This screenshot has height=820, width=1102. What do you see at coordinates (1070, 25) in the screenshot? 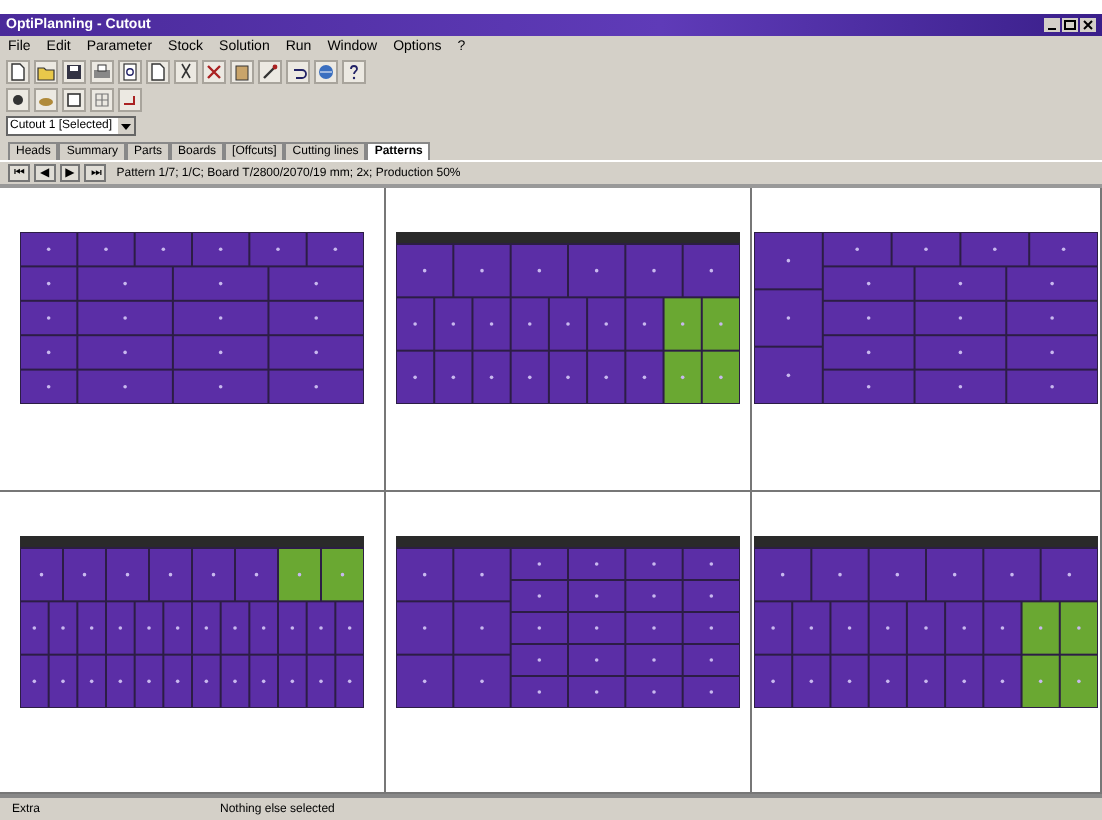
I see `maximize-icon` at bounding box center [1070, 25].